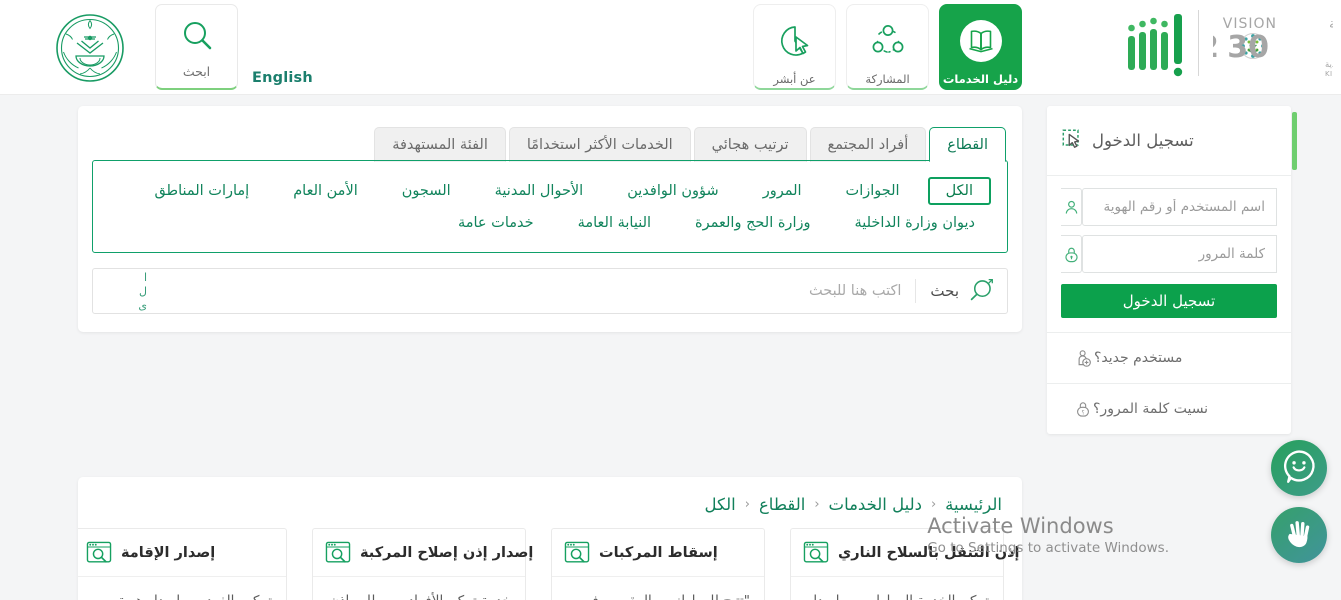  Describe the element at coordinates (325, 191) in the screenshot. I see `chip-public-security: الأمن العام` at that location.